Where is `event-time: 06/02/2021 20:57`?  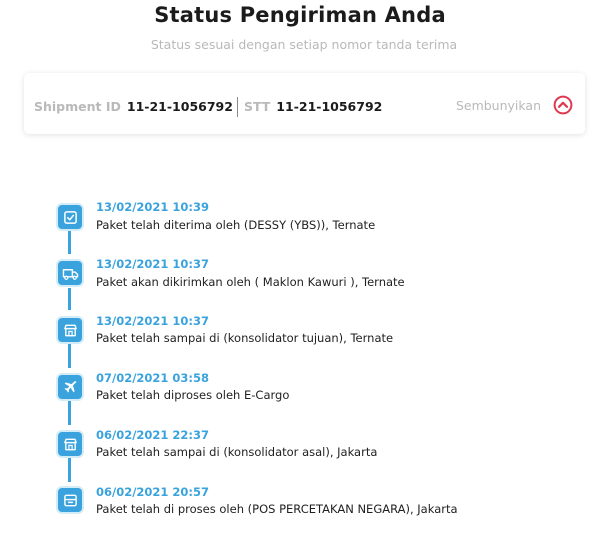
event-time: 06/02/2021 20:57 is located at coordinates (153, 492).